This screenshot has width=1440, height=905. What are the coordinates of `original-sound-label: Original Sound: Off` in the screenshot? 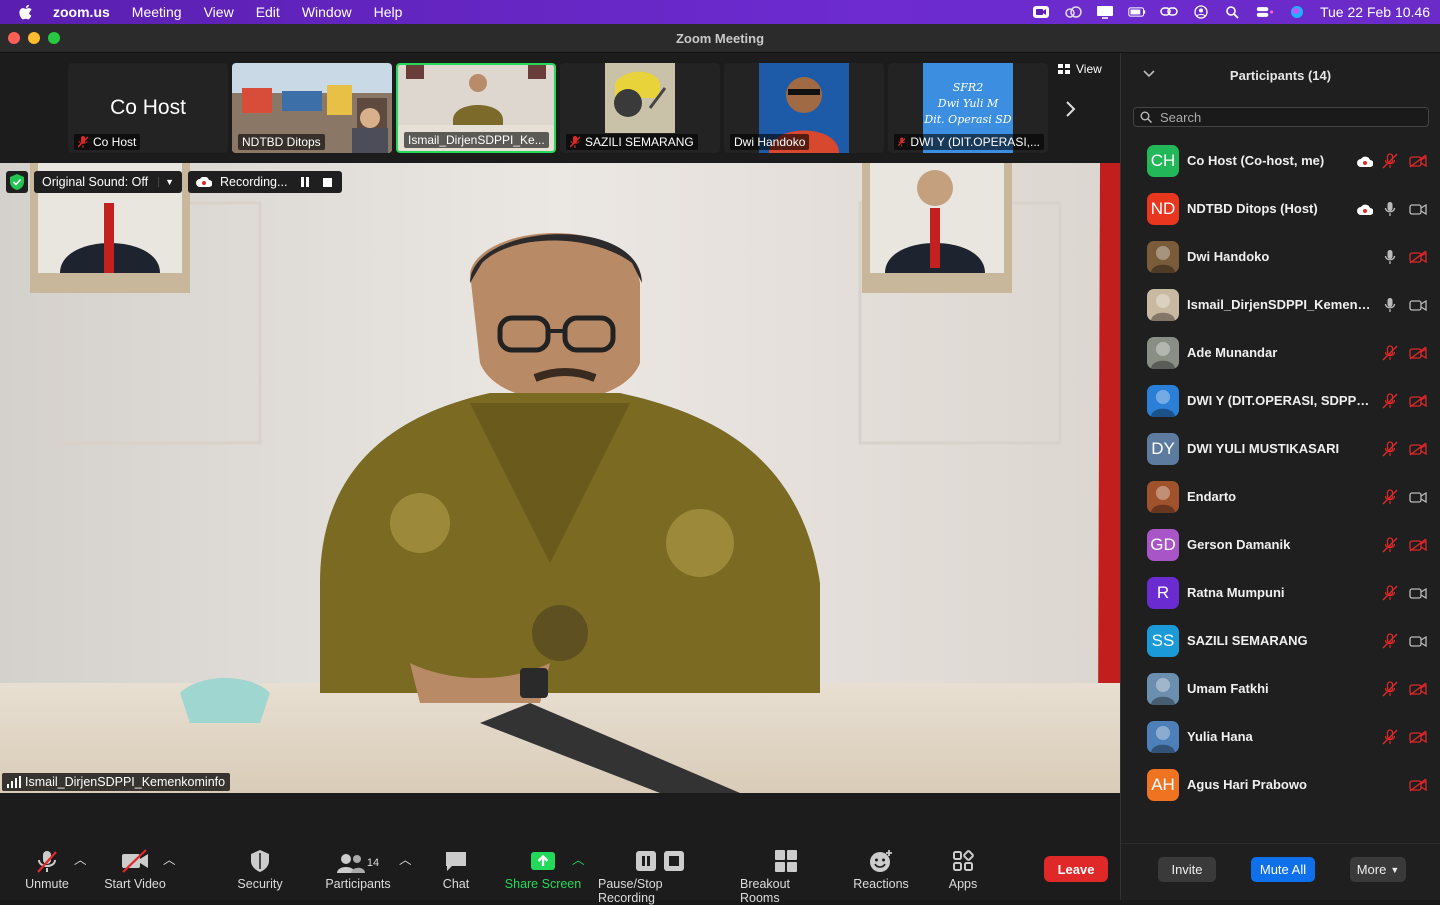 It's located at (95, 182).